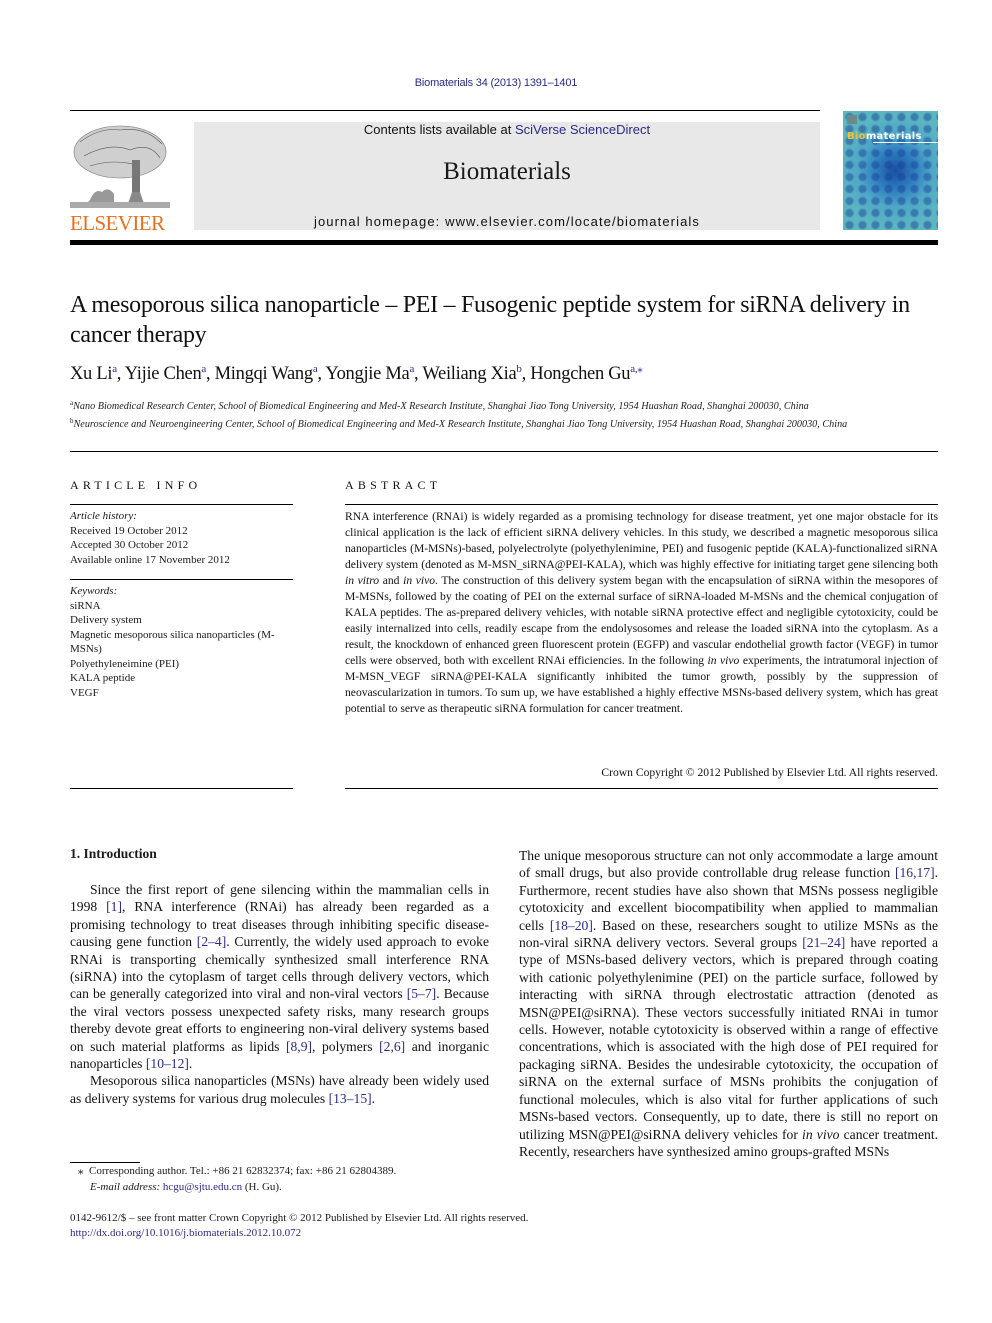  I want to click on citation-link: [10–12], so click(167, 1063).